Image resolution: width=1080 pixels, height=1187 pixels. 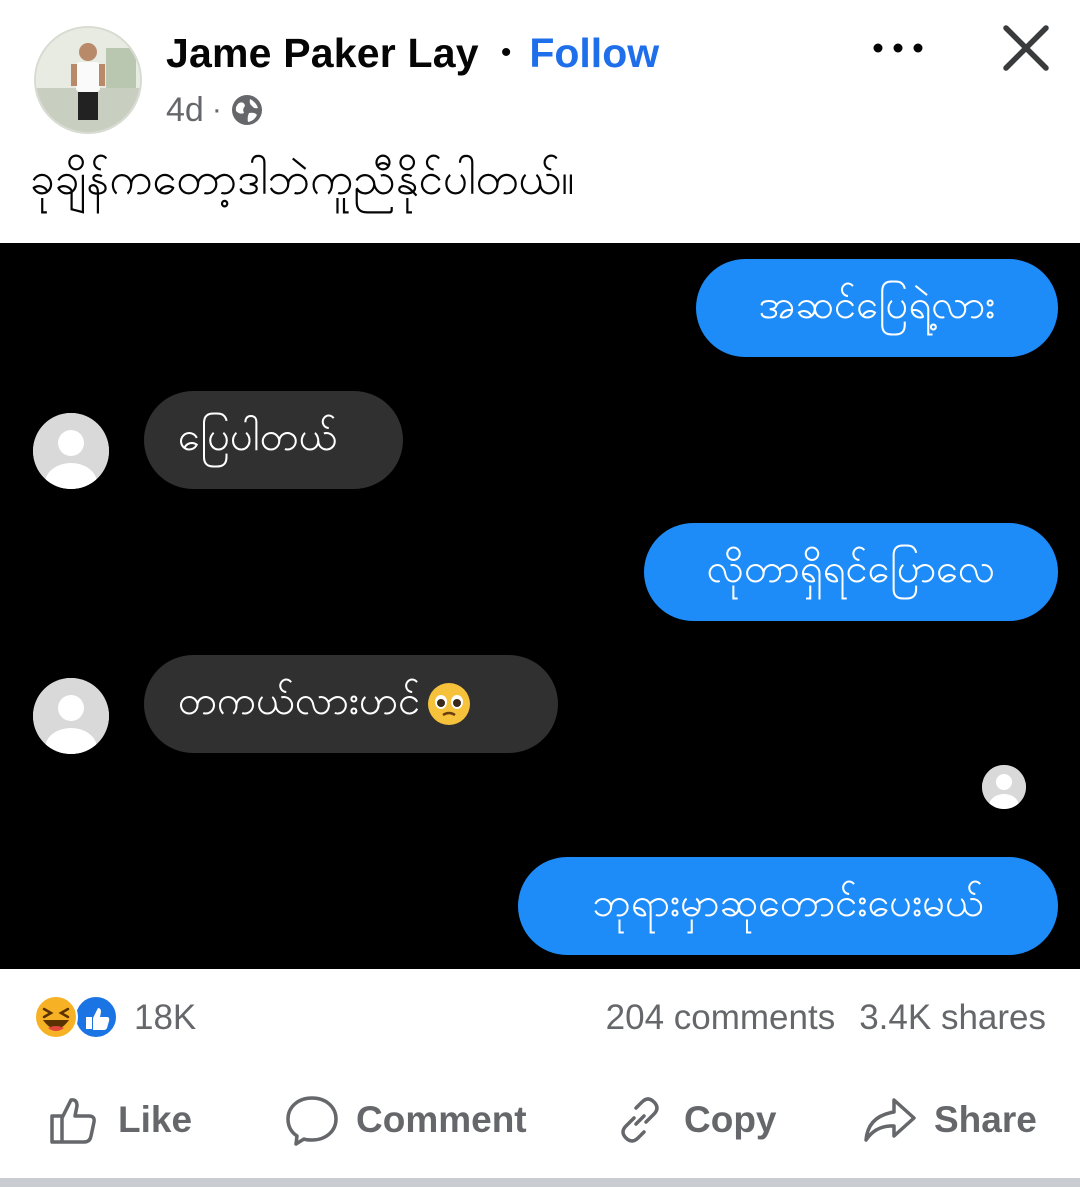 I want to click on thumbs-up-icon, so click(x=73, y=1121).